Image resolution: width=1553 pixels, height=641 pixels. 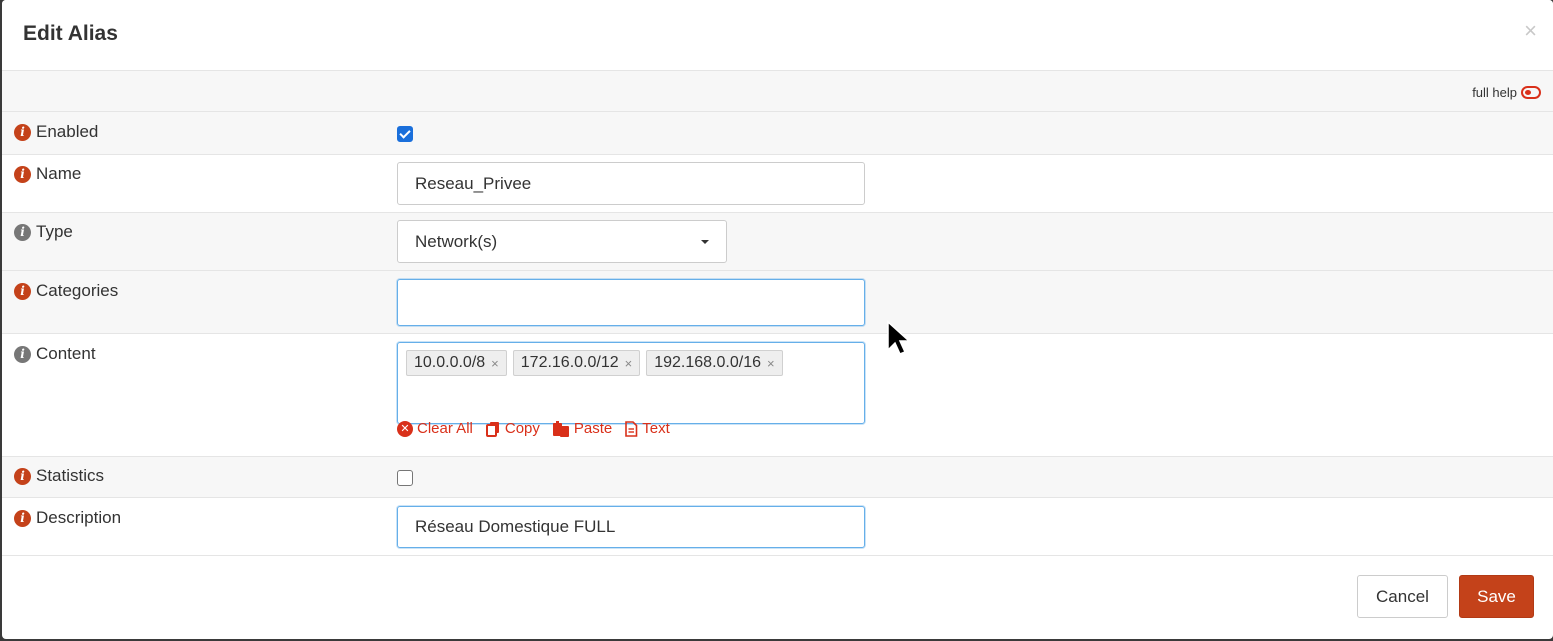 What do you see at coordinates (1530, 31) in the screenshot?
I see `close-icon: ×` at bounding box center [1530, 31].